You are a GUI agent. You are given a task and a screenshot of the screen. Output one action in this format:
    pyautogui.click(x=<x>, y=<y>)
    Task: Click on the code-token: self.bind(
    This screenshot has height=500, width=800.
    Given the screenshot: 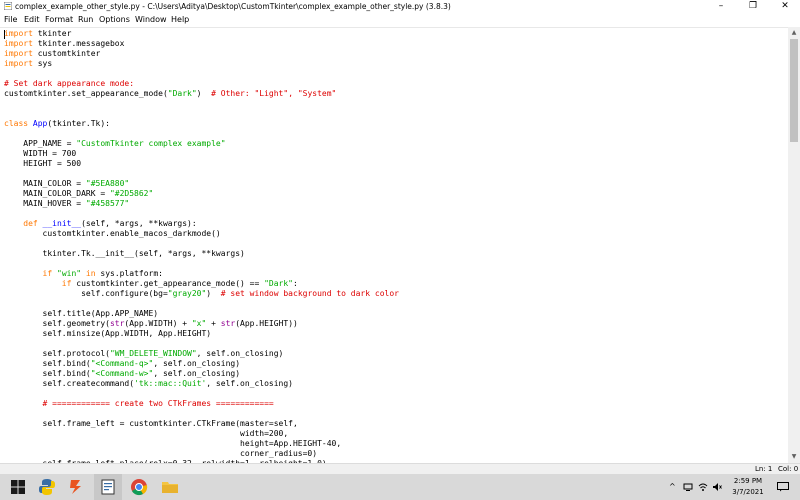 What is the action you would take?
    pyautogui.click(x=47, y=373)
    